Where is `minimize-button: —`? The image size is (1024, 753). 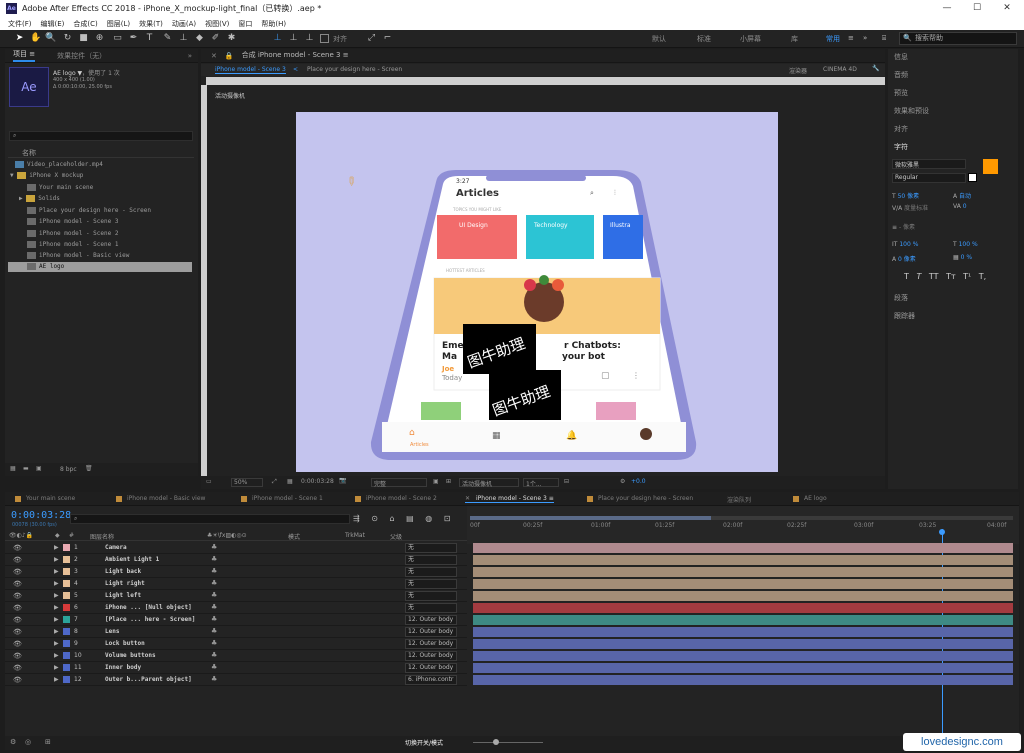 minimize-button: — is located at coordinates (947, 8).